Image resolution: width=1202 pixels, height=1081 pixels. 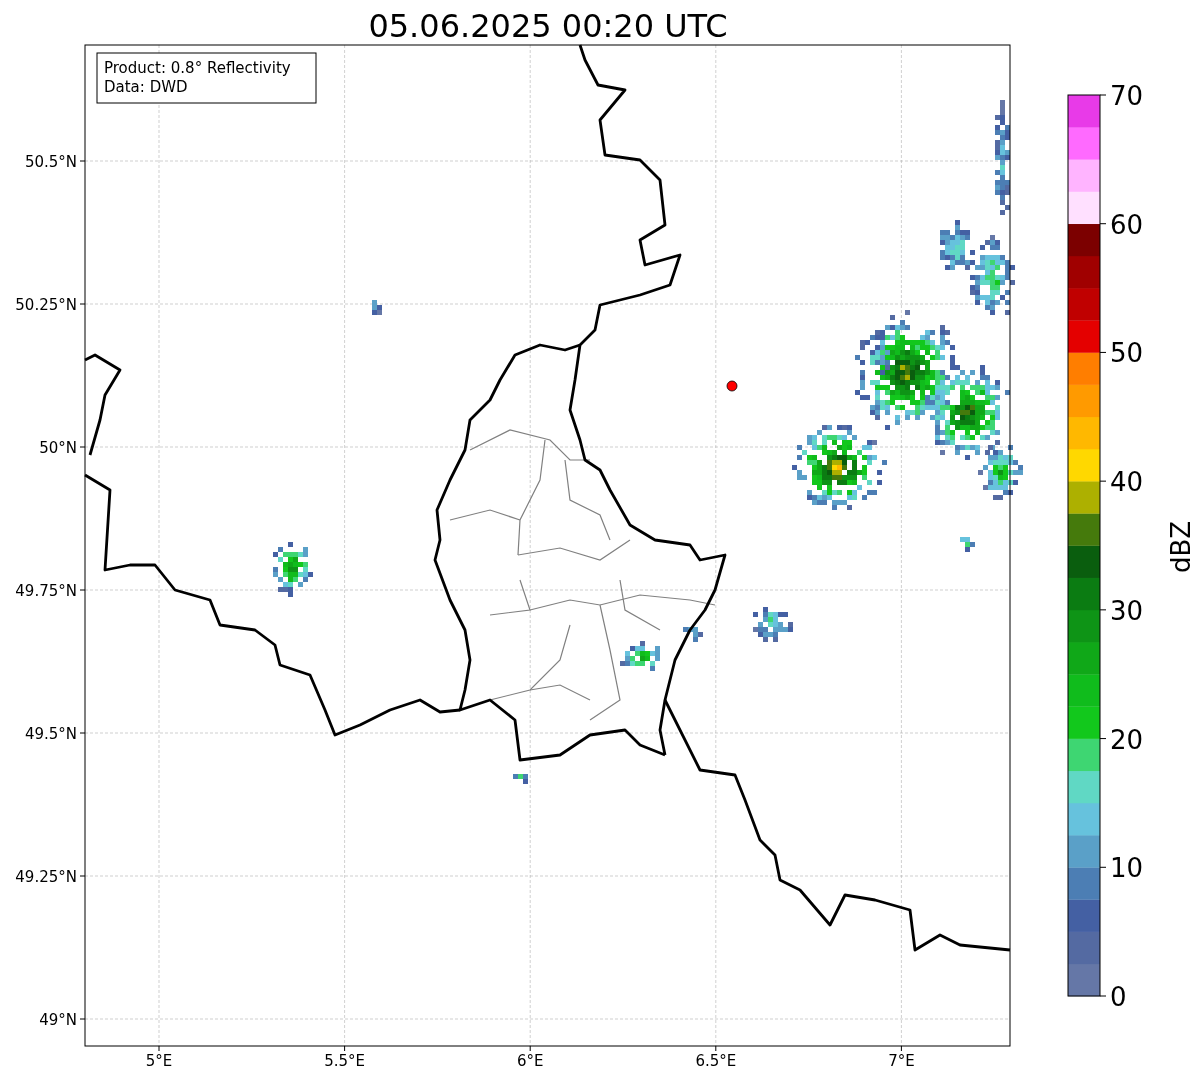 I want to click on y-tick-label: 49°N, so click(x=58, y=1020).